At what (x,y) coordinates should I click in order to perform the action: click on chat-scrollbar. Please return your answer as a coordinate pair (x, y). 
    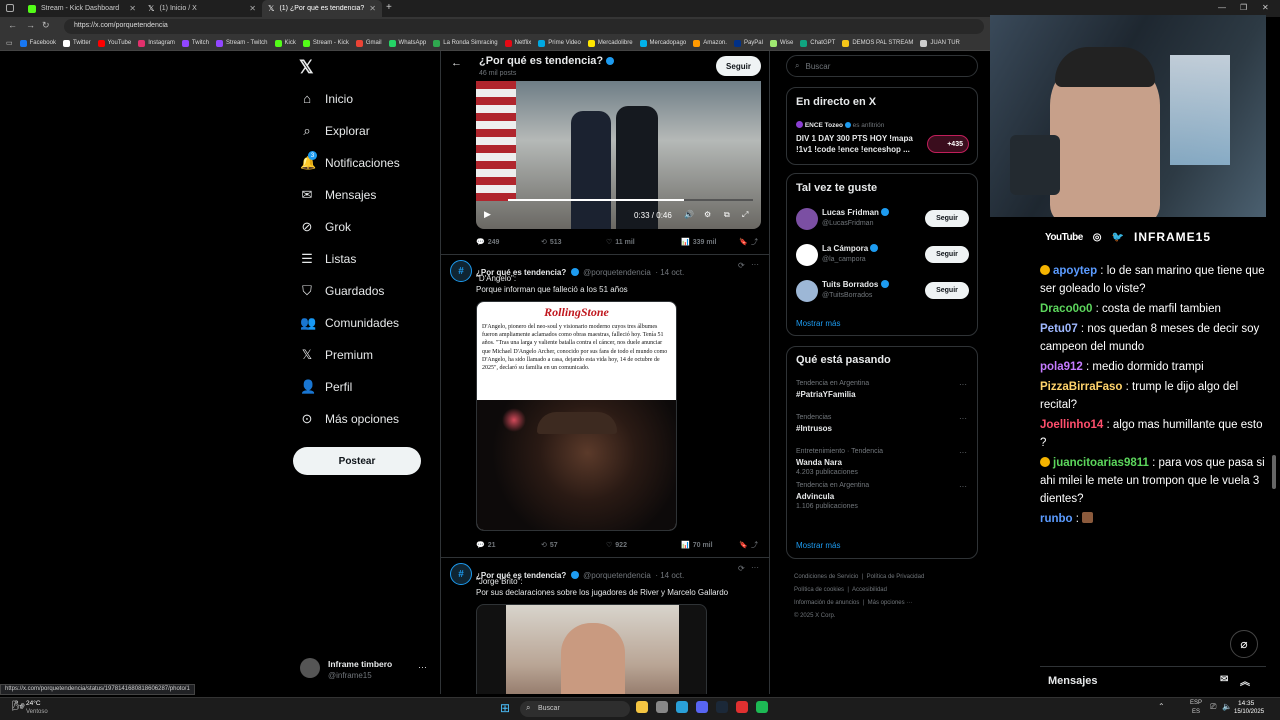
    Looking at the image, I should click on (1274, 472).